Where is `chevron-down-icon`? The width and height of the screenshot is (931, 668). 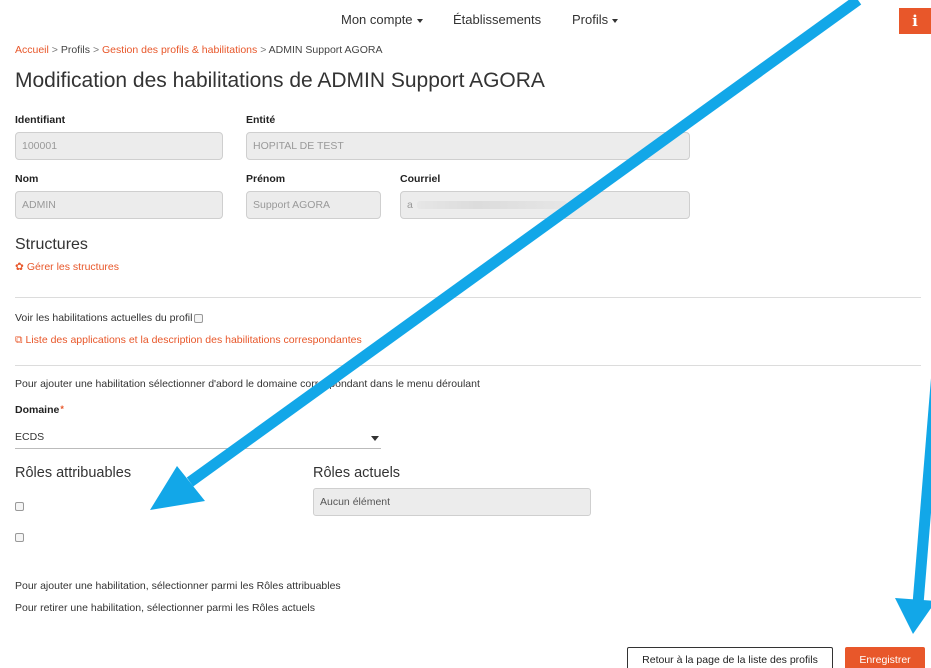 chevron-down-icon is located at coordinates (375, 438).